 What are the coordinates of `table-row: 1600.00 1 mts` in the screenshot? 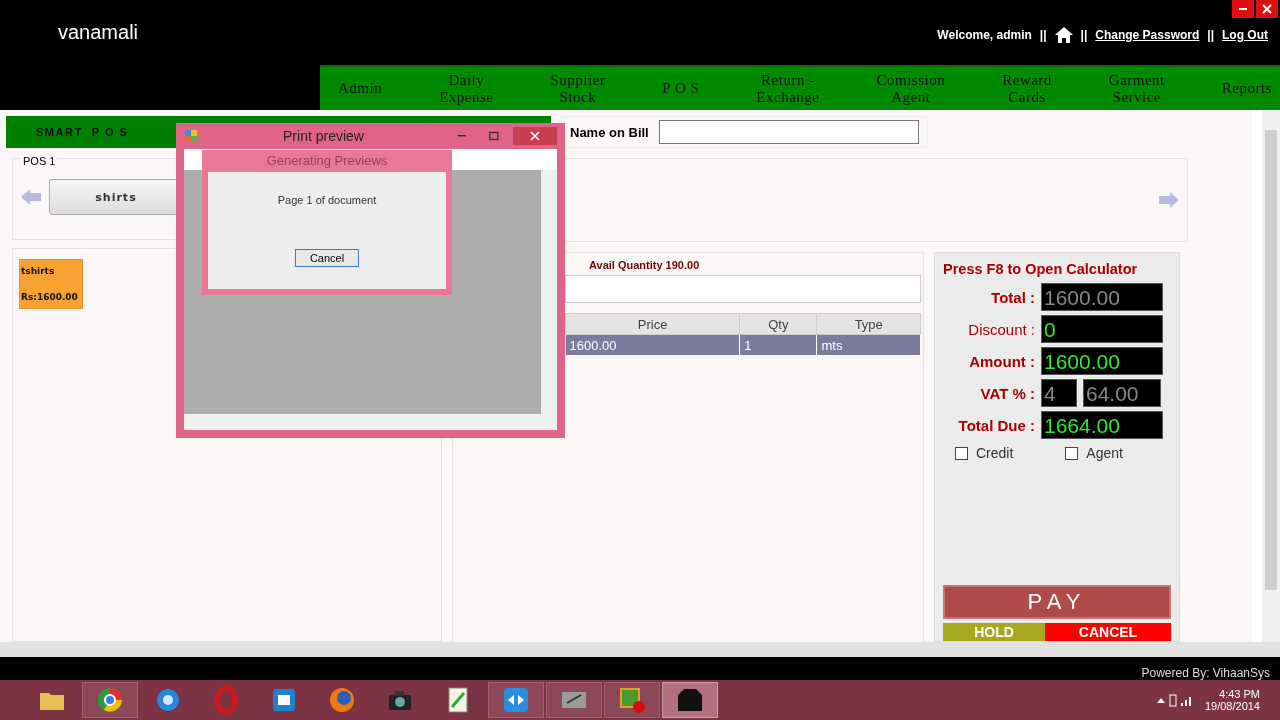 It's located at (743, 344).